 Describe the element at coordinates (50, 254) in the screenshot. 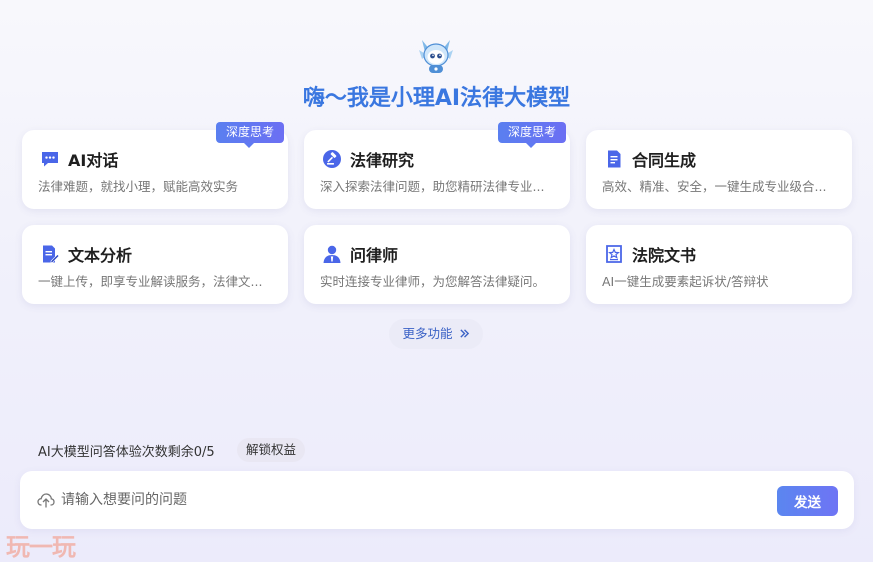

I see `edit-document-icon` at that location.